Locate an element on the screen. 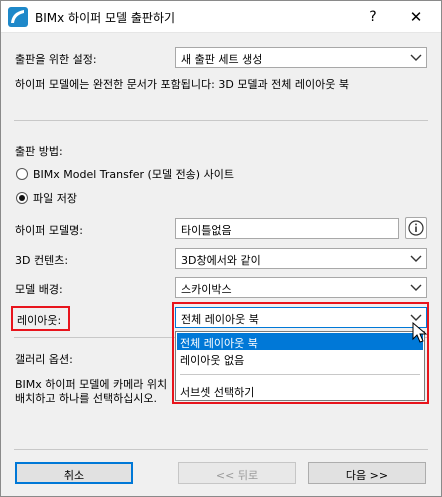 The height and width of the screenshot is (497, 442). info-button is located at coordinates (416, 228).